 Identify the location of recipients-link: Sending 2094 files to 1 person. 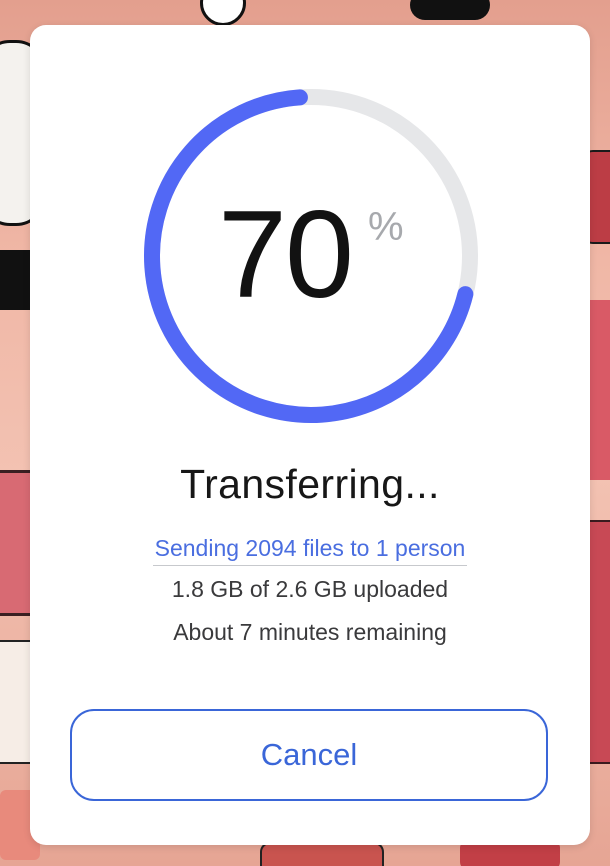
(310, 549).